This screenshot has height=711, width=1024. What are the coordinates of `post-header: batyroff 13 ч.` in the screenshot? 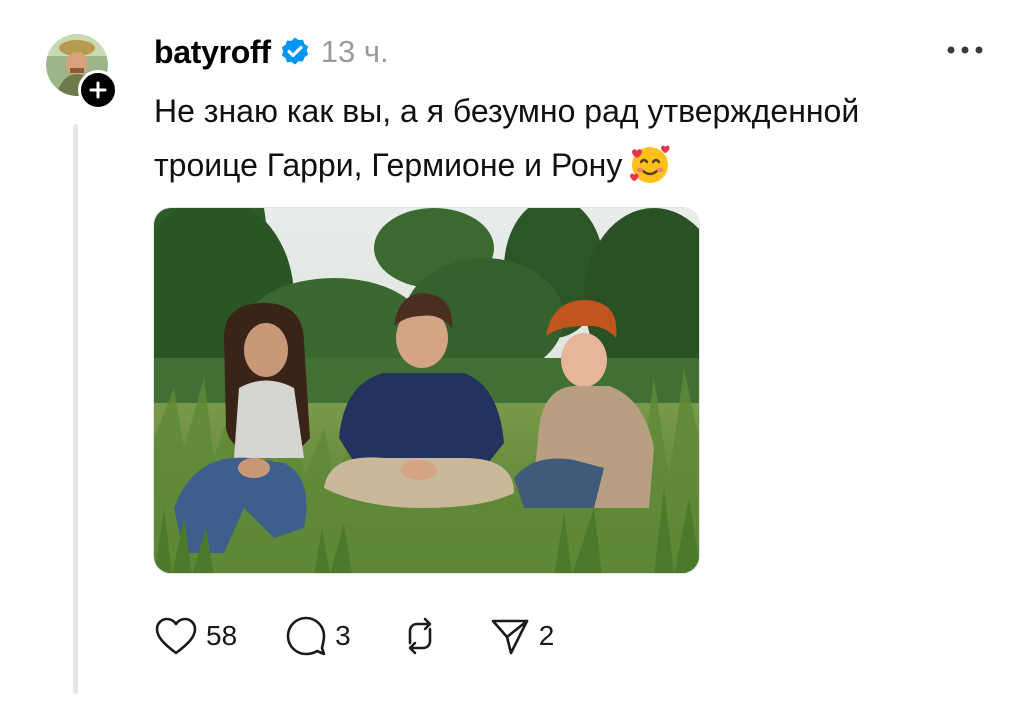 It's located at (271, 52).